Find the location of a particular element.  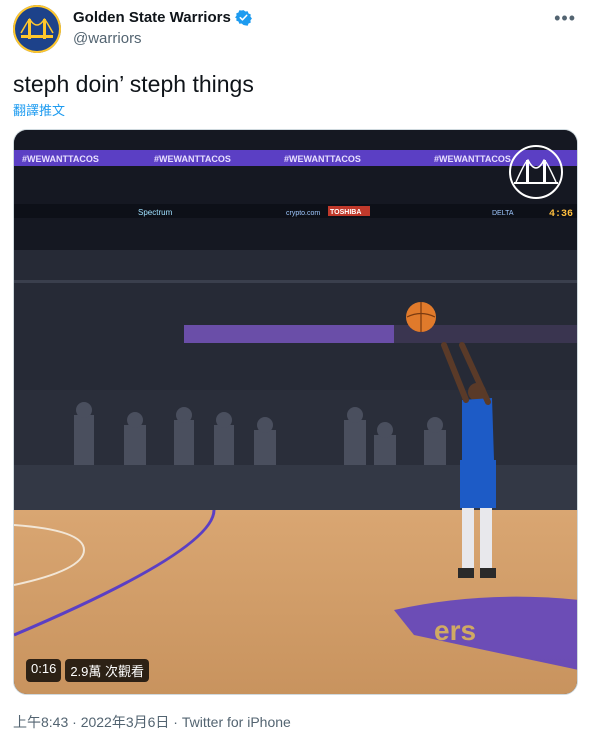

tweet-date: 2022年3月6日 is located at coordinates (125, 722).